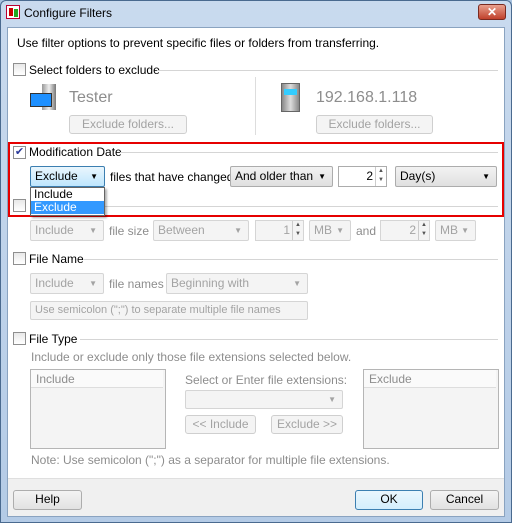  Describe the element at coordinates (13, 12) in the screenshot. I see `app-icon` at that location.